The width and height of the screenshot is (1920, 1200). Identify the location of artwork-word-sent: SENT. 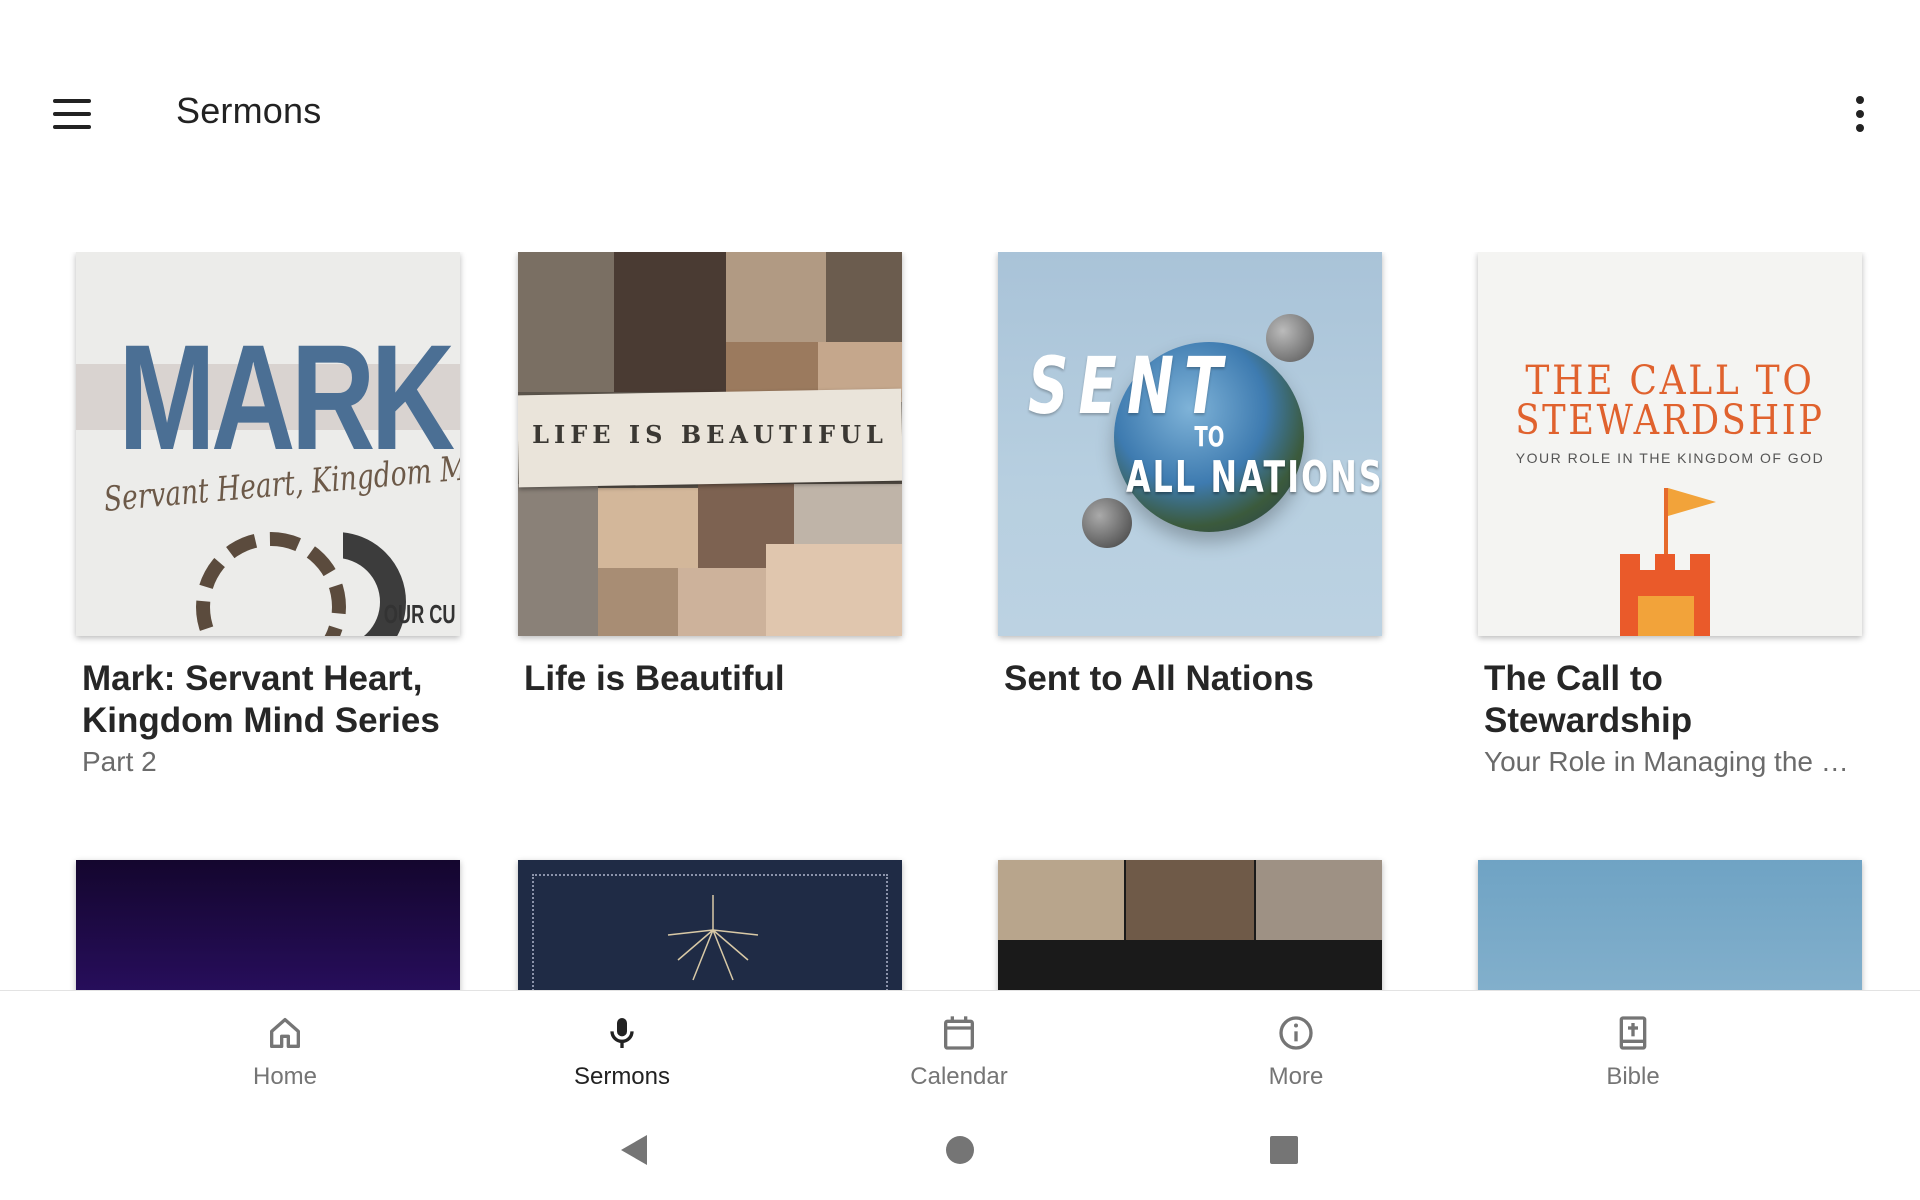
(1130, 387).